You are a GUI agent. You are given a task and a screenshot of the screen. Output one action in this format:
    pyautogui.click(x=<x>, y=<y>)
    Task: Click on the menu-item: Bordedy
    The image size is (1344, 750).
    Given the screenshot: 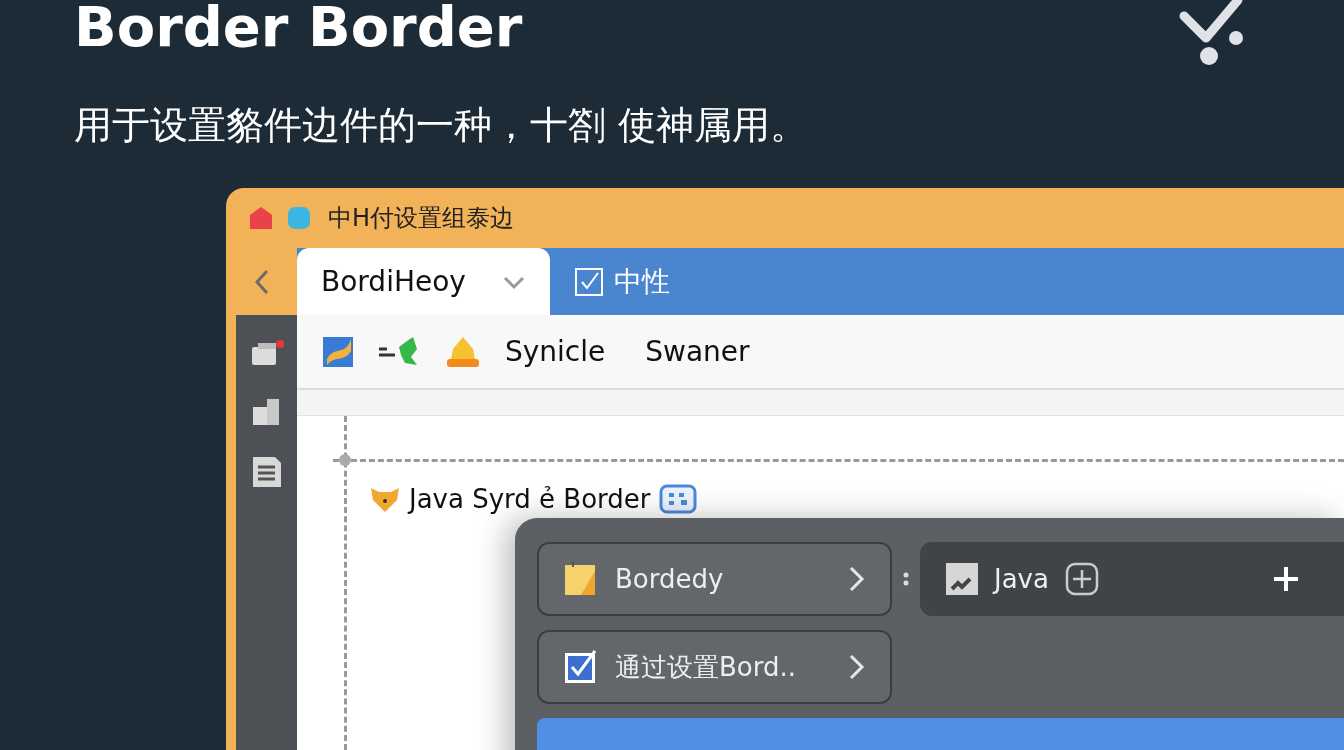 What is the action you would take?
    pyautogui.click(x=714, y=579)
    